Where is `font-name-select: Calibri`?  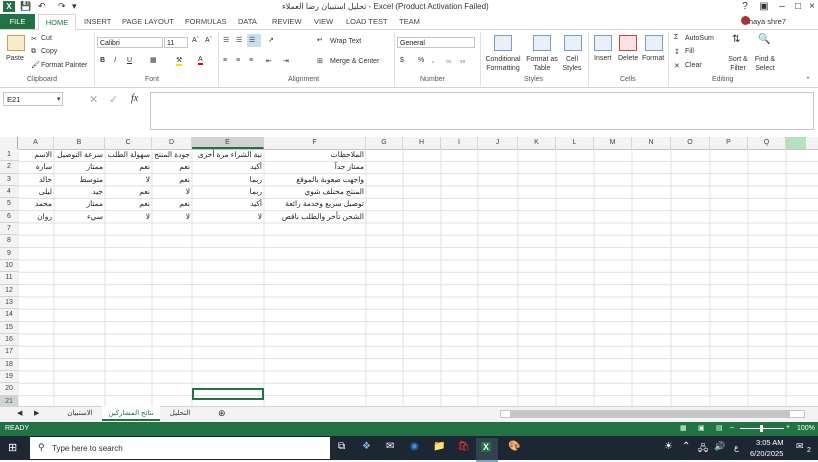
font-name-select: Calibri is located at coordinates (130, 42).